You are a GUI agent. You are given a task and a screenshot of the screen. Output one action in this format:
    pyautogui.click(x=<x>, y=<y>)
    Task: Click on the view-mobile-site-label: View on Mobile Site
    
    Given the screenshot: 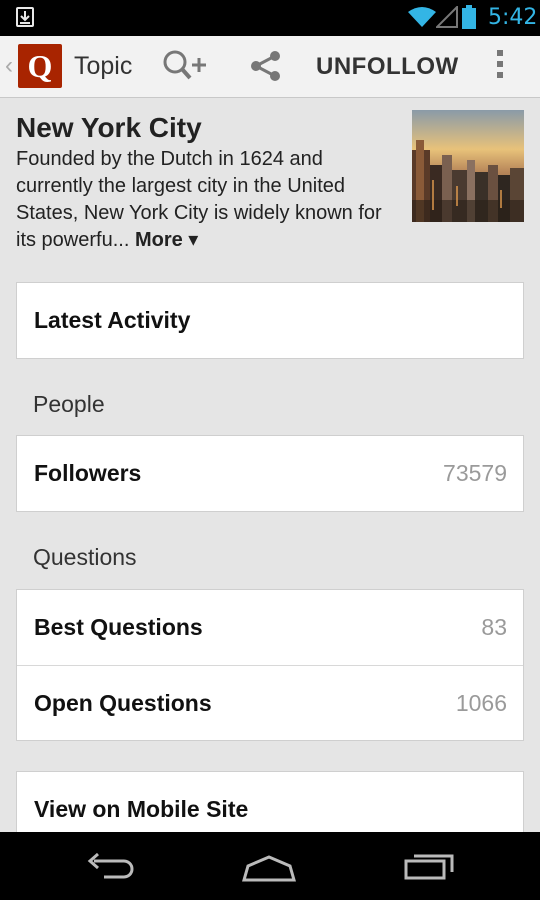 What is the action you would take?
    pyautogui.click(x=141, y=809)
    